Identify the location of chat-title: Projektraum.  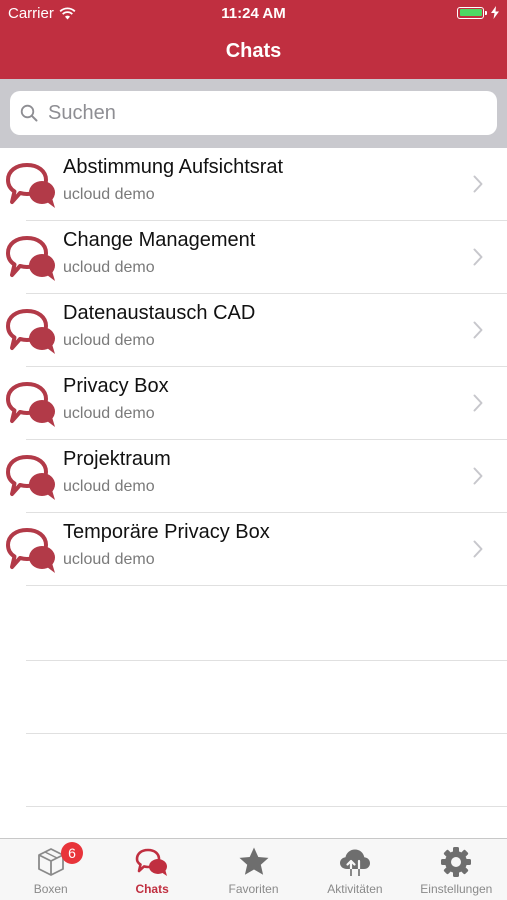
(117, 459).